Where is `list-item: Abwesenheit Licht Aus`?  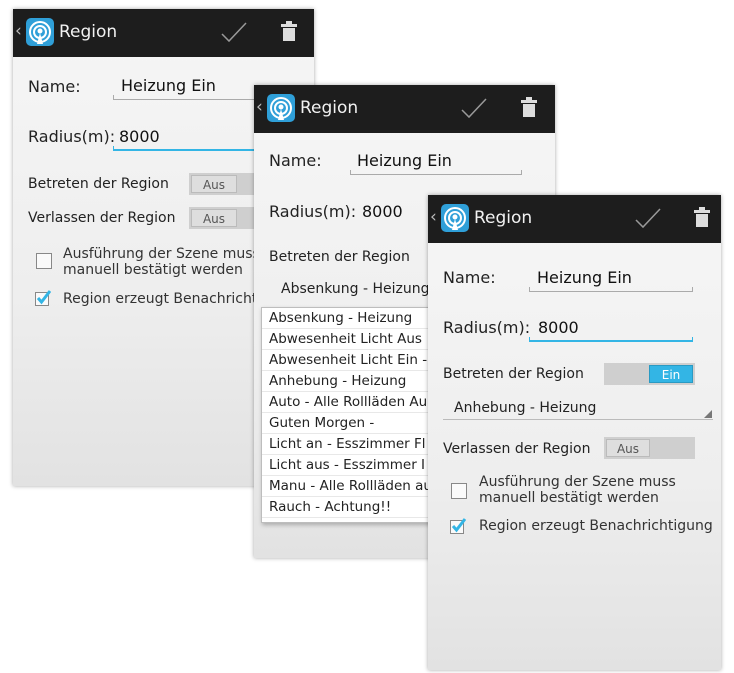 list-item: Abwesenheit Licht Aus is located at coordinates (349, 339).